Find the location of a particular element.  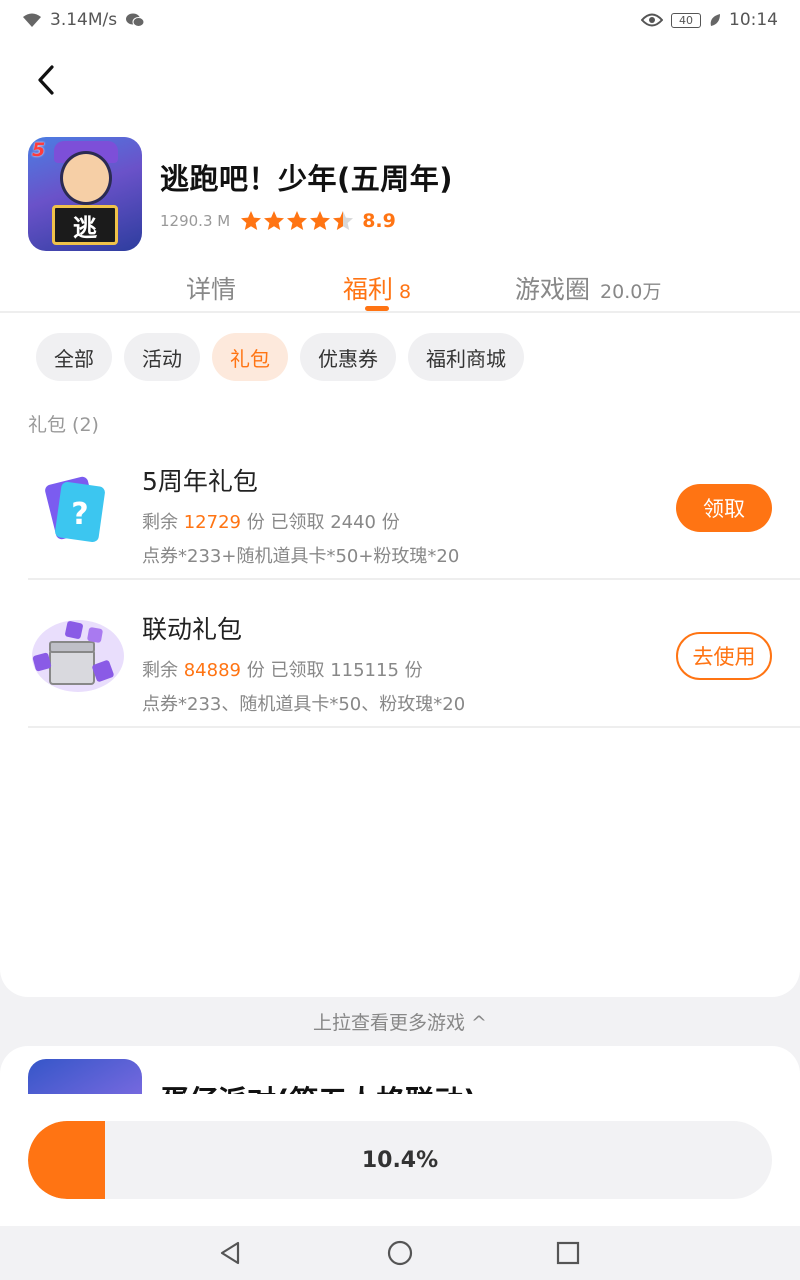

mystery-card-icon: ? is located at coordinates (75, 509).